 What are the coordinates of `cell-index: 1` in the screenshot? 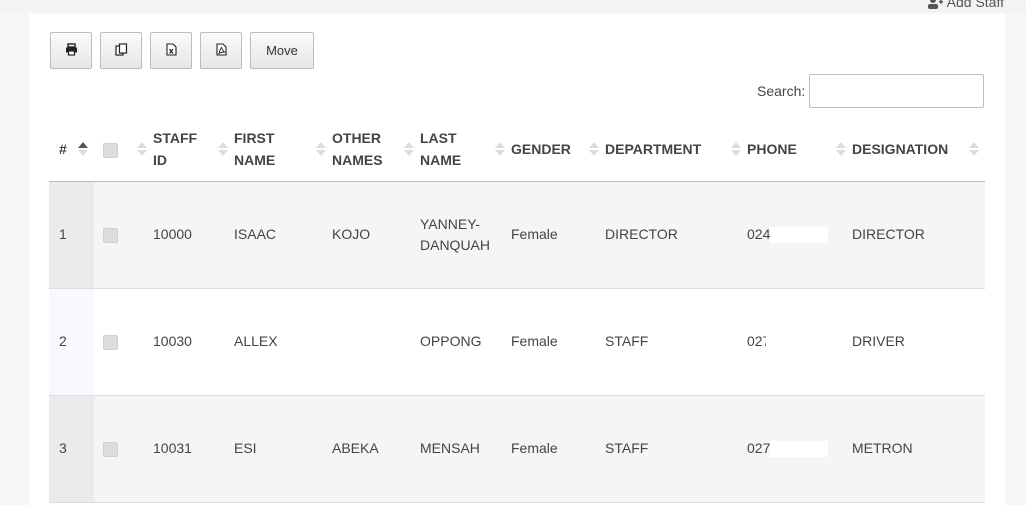 It's located at (71, 235).